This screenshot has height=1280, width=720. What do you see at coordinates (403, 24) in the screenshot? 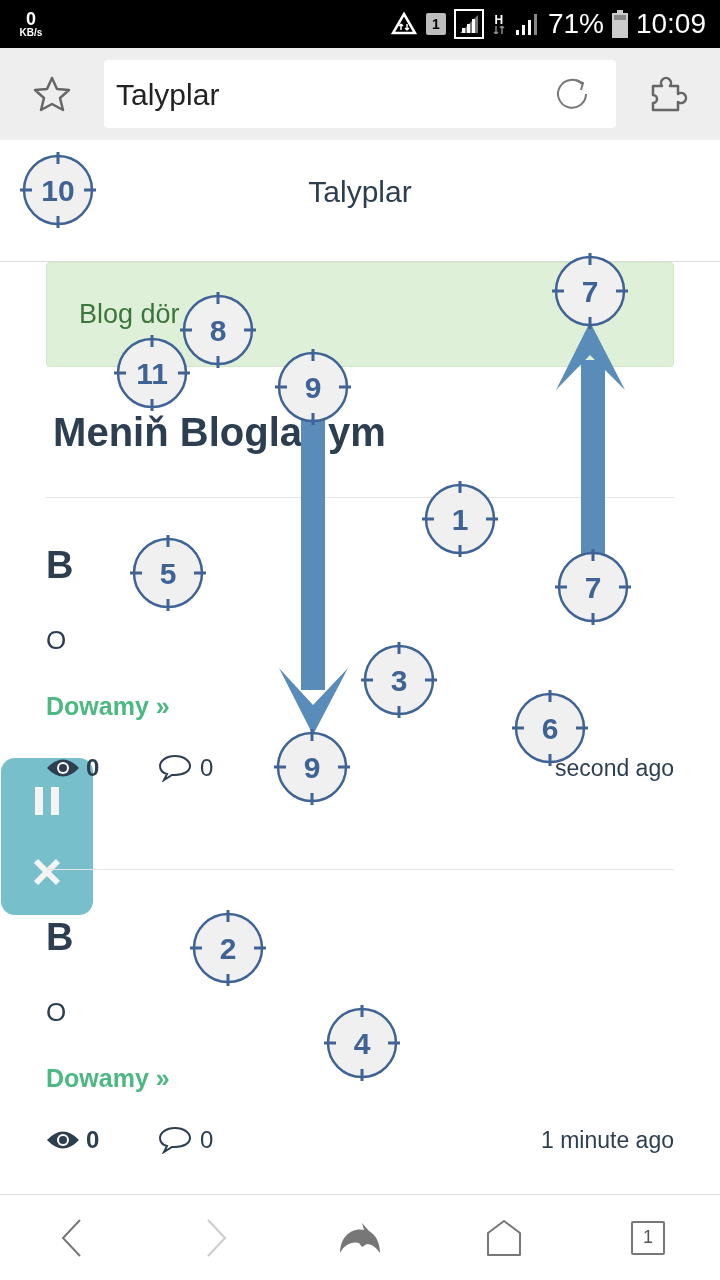
I see `data-transfer-icon` at bounding box center [403, 24].